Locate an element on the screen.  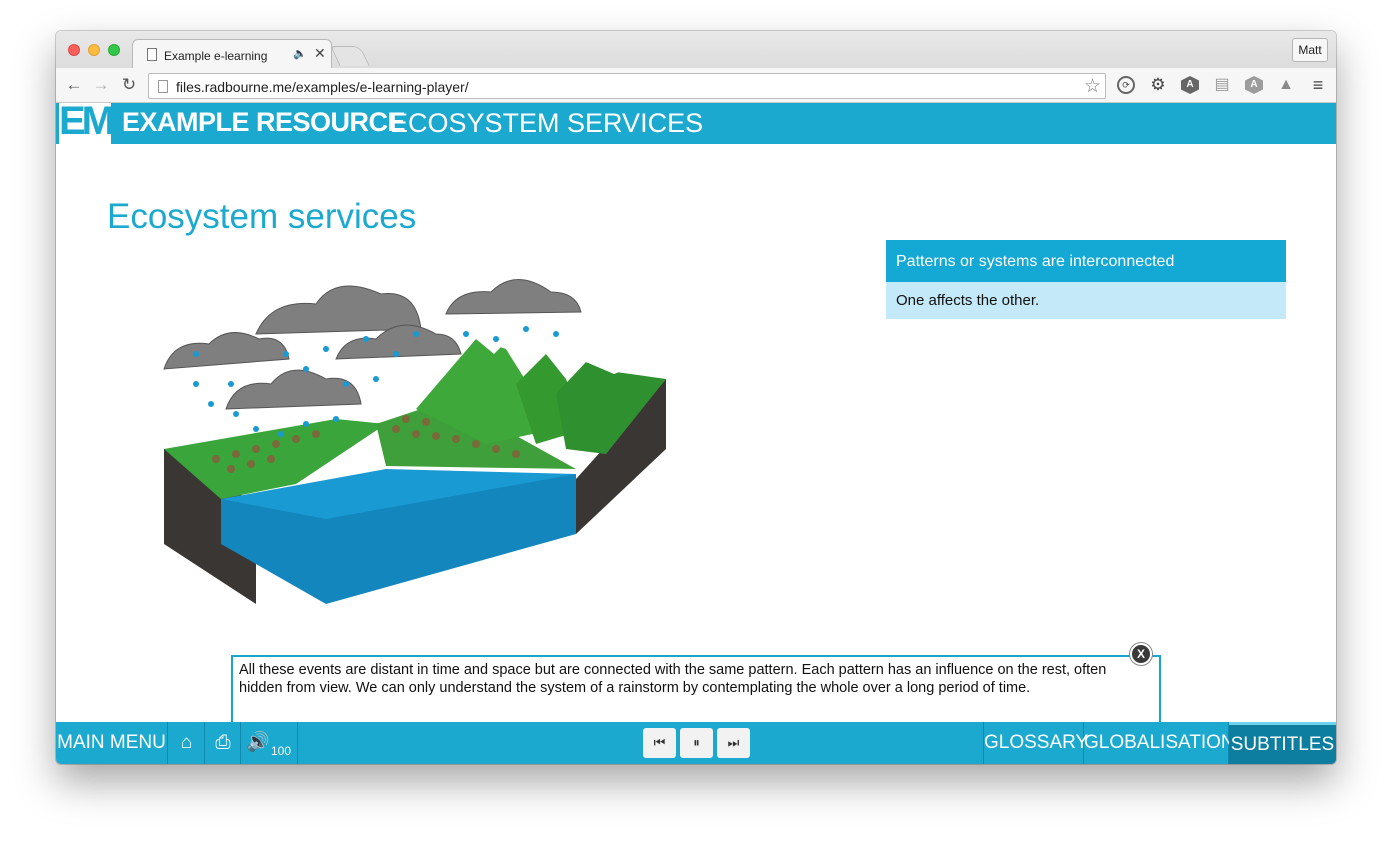
subtitles-button: SUBTITLES is located at coordinates (1282, 743).